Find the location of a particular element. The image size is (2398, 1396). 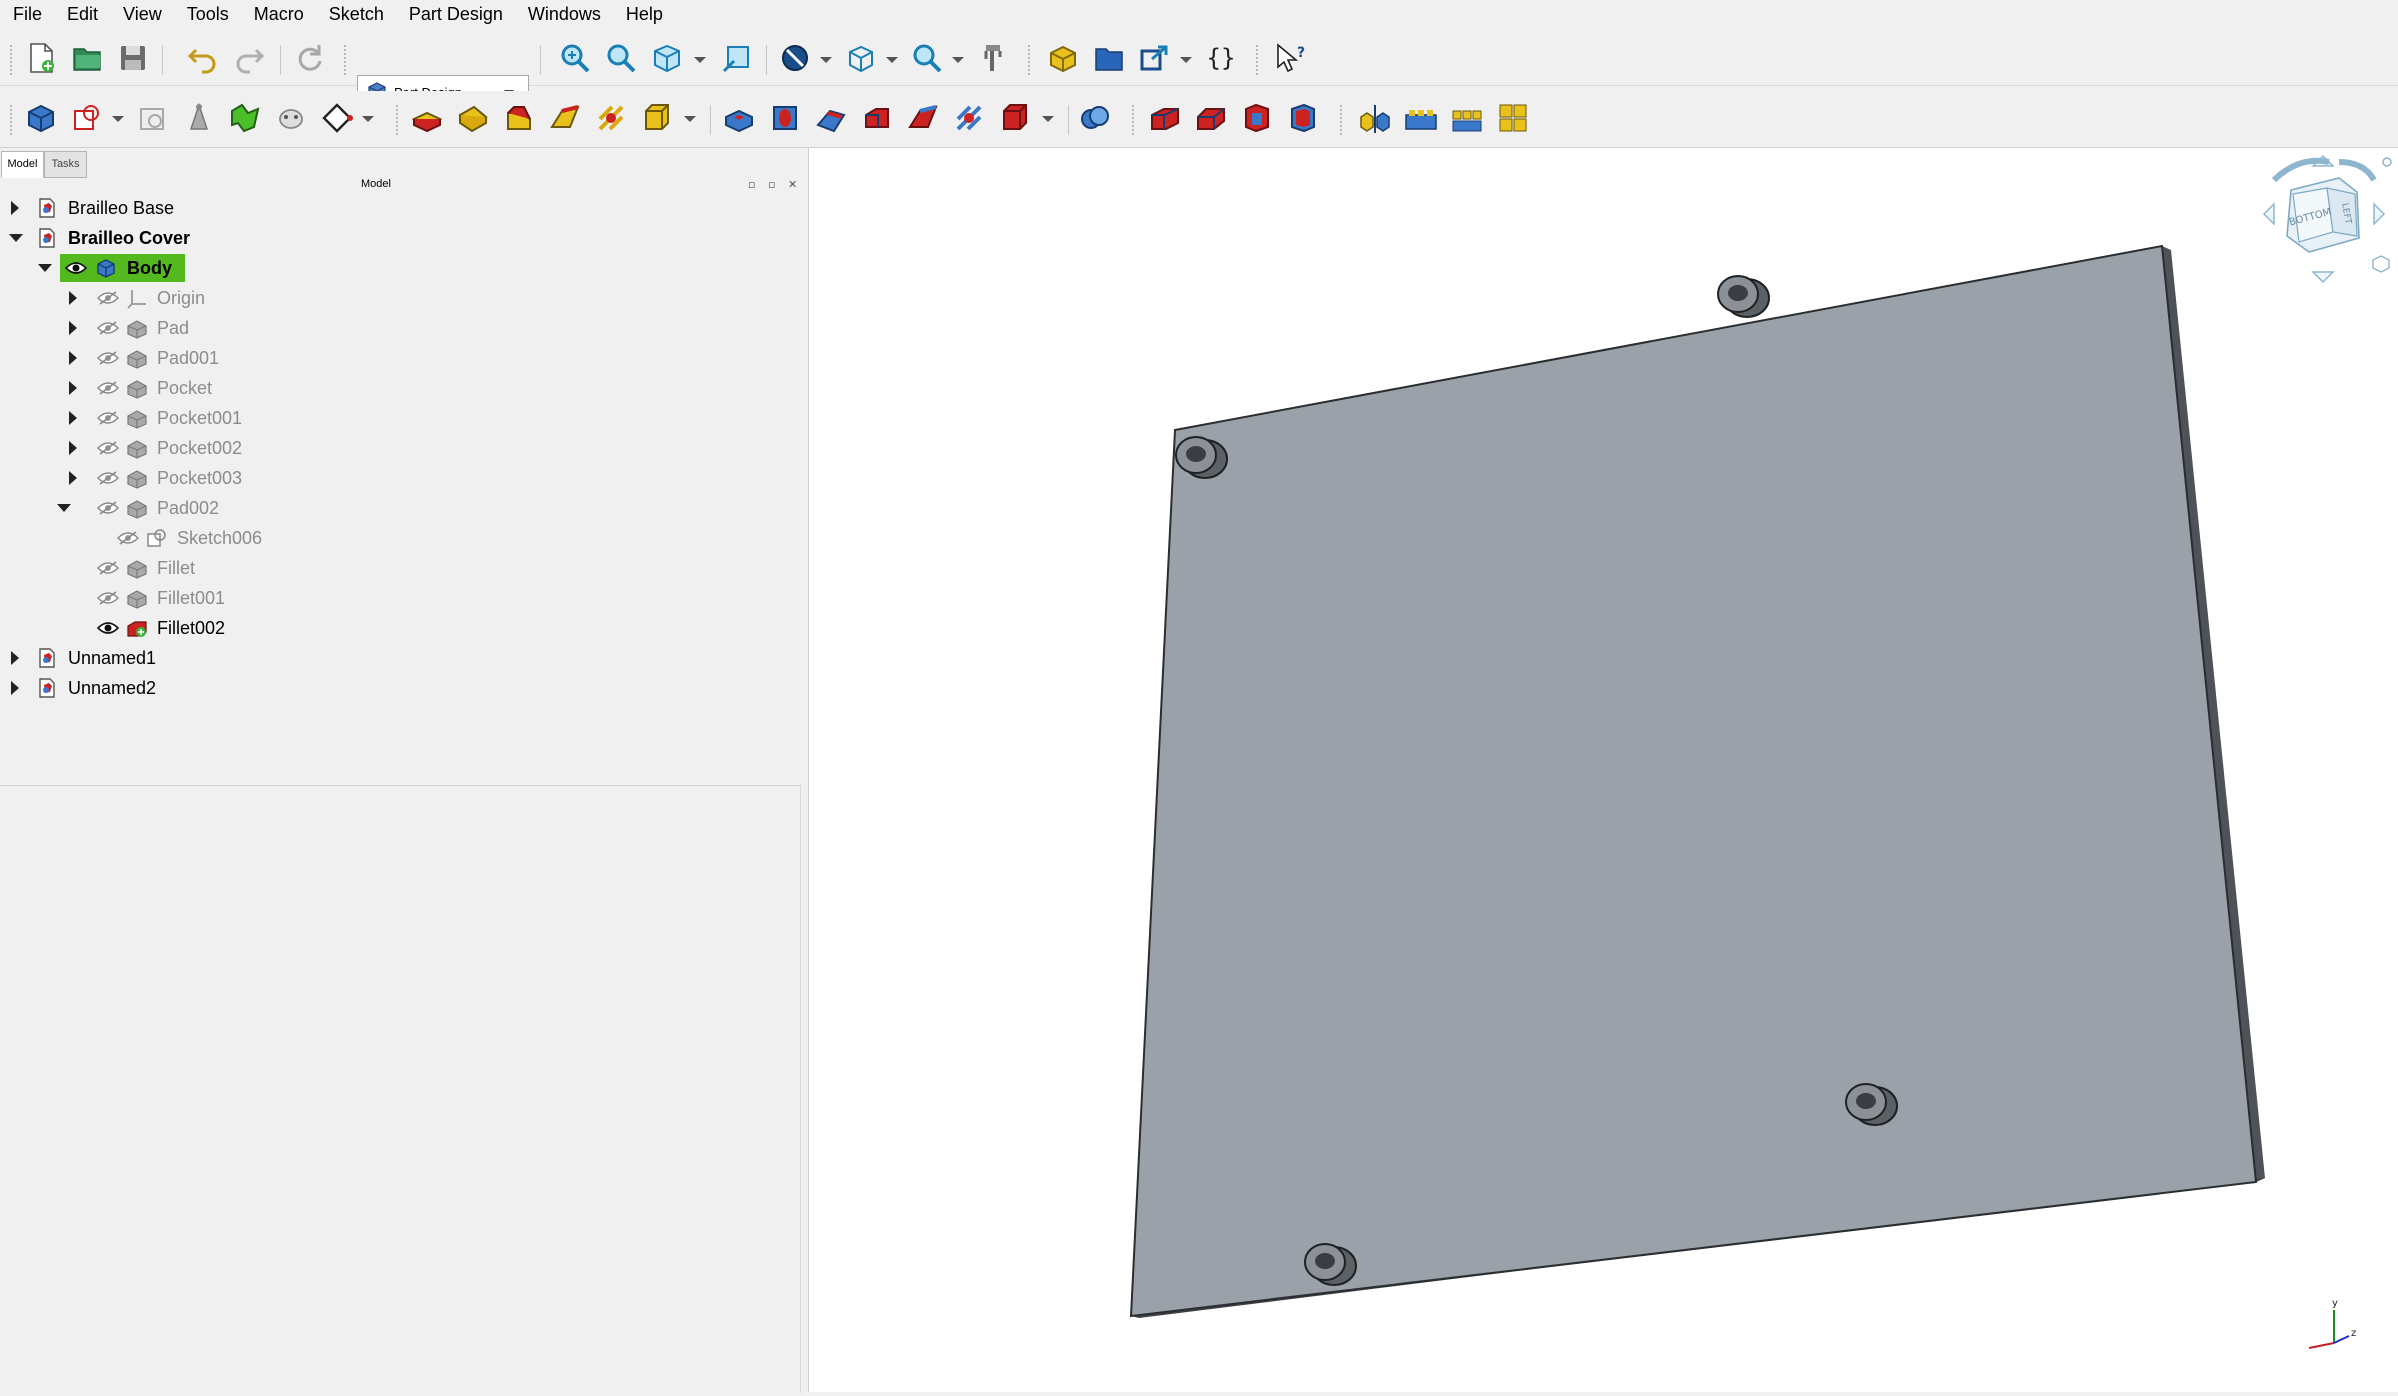

tree-item-unnamed2: Unnamed2 is located at coordinates (400, 688).